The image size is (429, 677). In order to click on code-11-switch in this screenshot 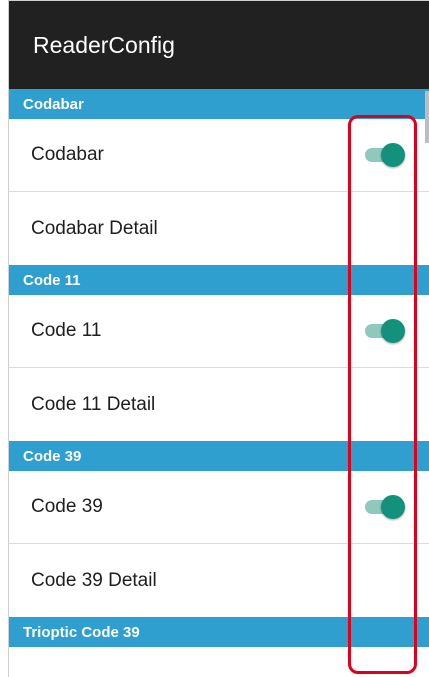, I will do `click(384, 331)`.